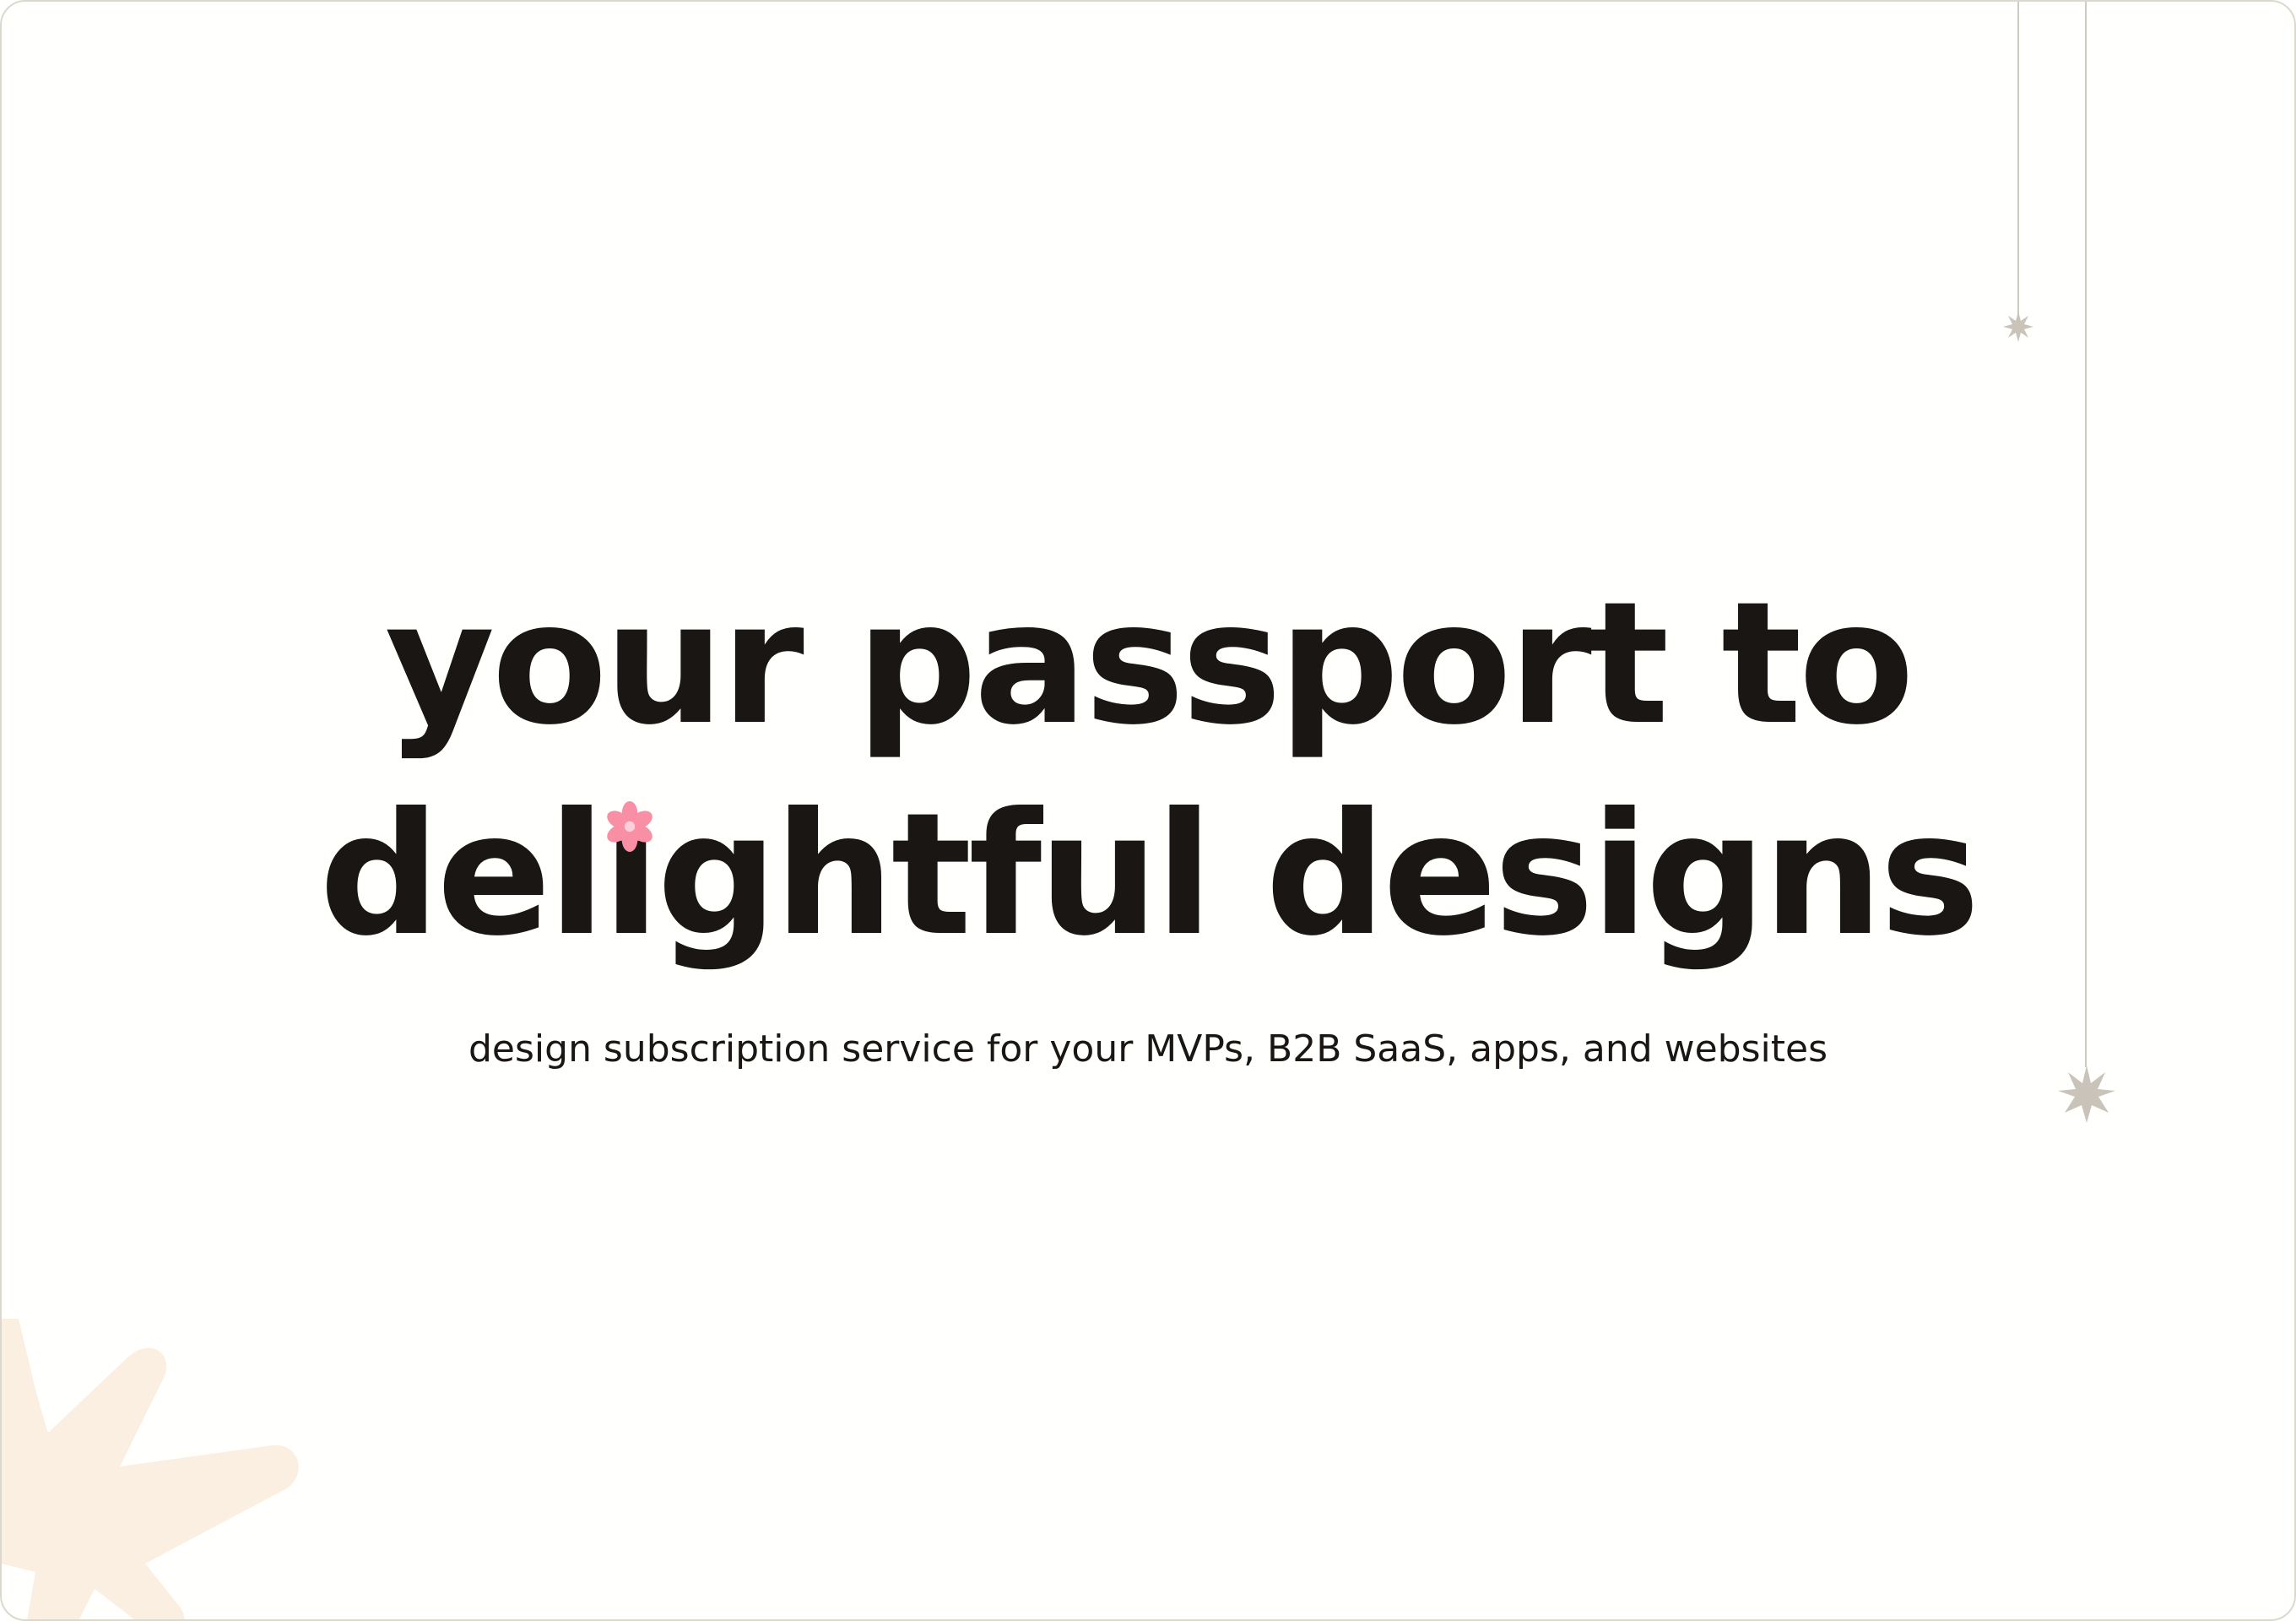  Describe the element at coordinates (1149, 664) in the screenshot. I see `hero-line-1: your passport to` at that location.